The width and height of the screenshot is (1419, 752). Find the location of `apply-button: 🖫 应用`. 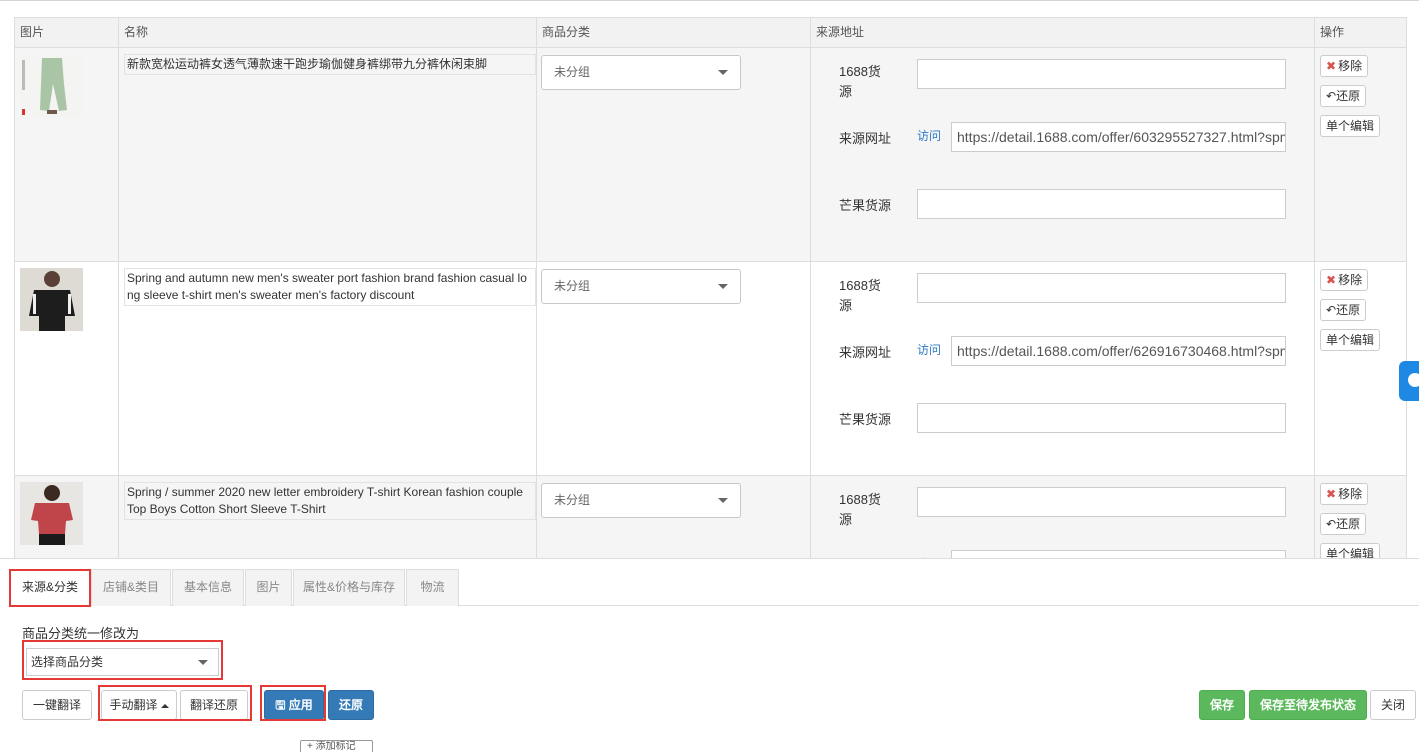

apply-button: 🖫 应用 is located at coordinates (294, 705).